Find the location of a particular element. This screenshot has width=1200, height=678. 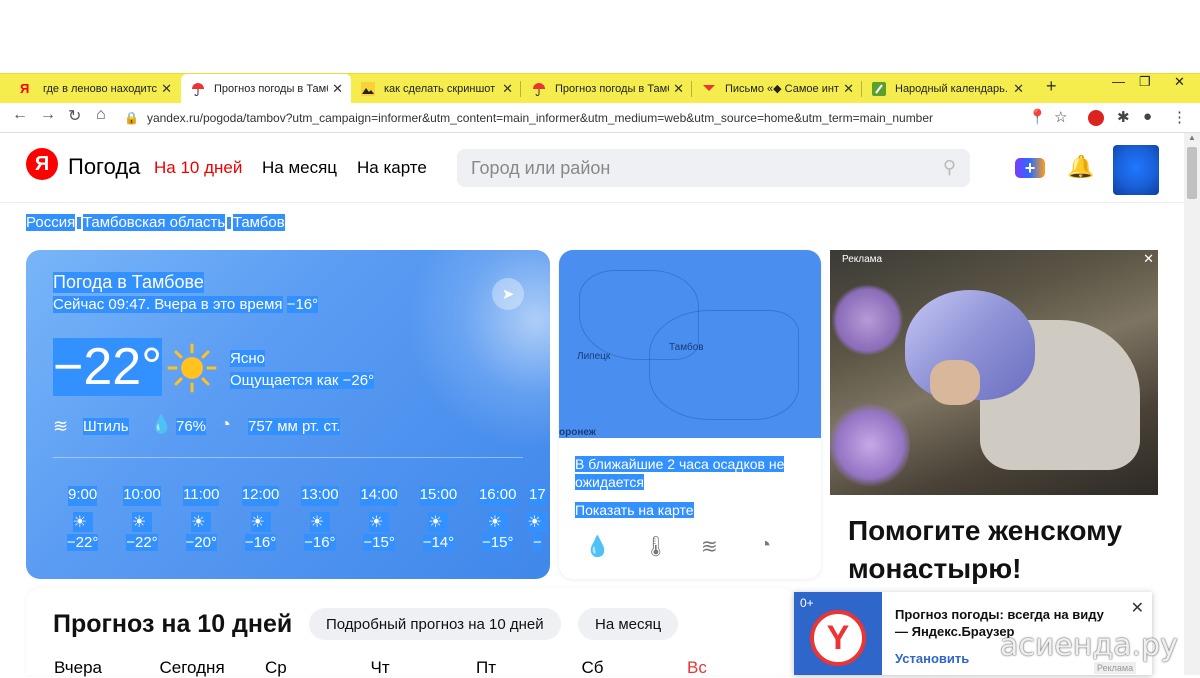

back-icon: ← is located at coordinates (20, 115).